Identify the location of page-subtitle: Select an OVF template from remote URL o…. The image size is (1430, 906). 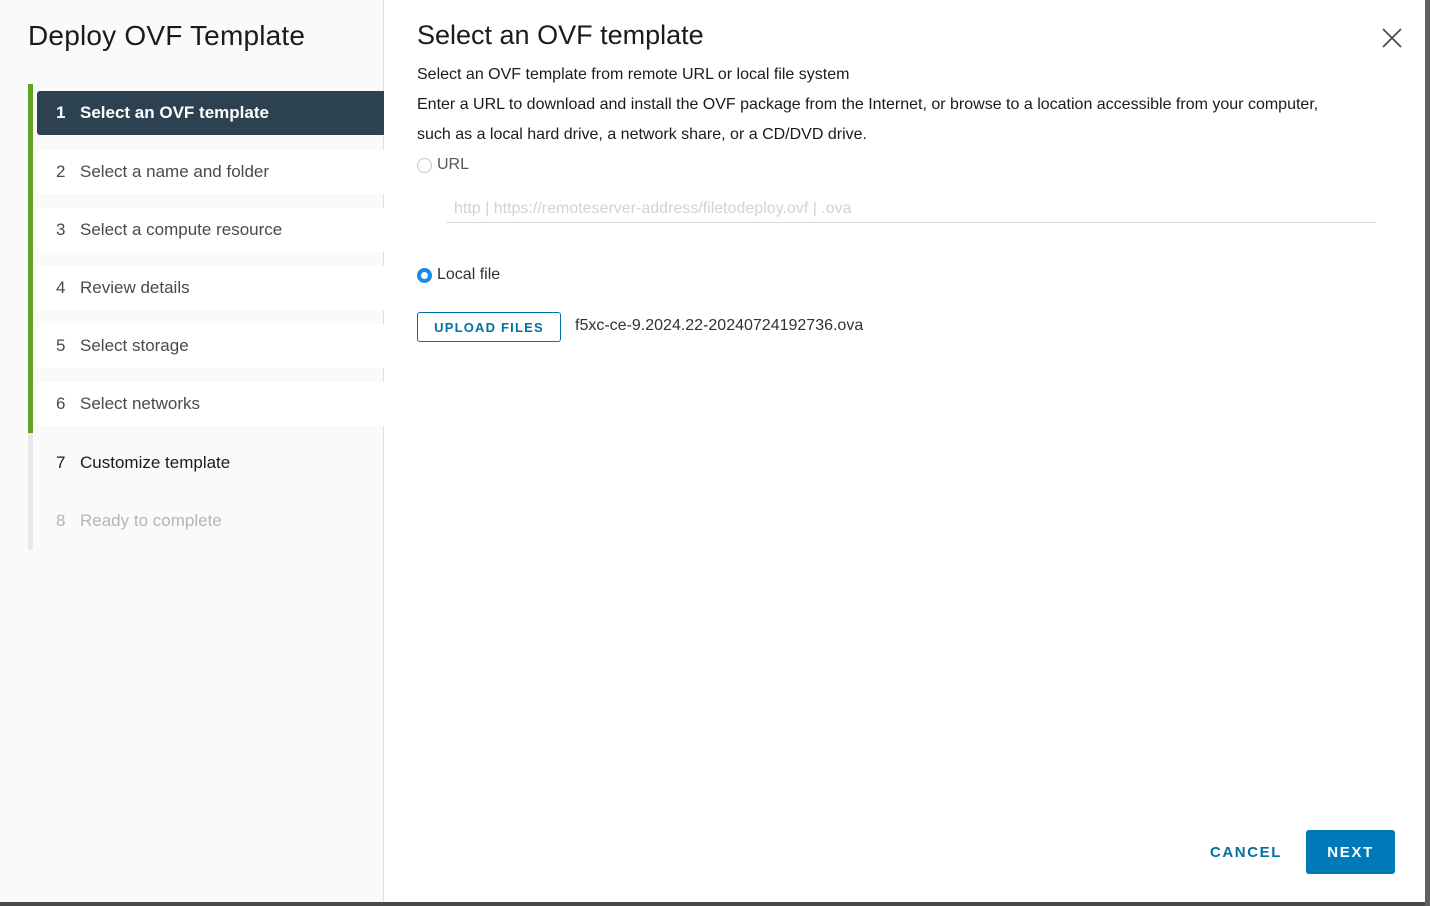
(633, 74).